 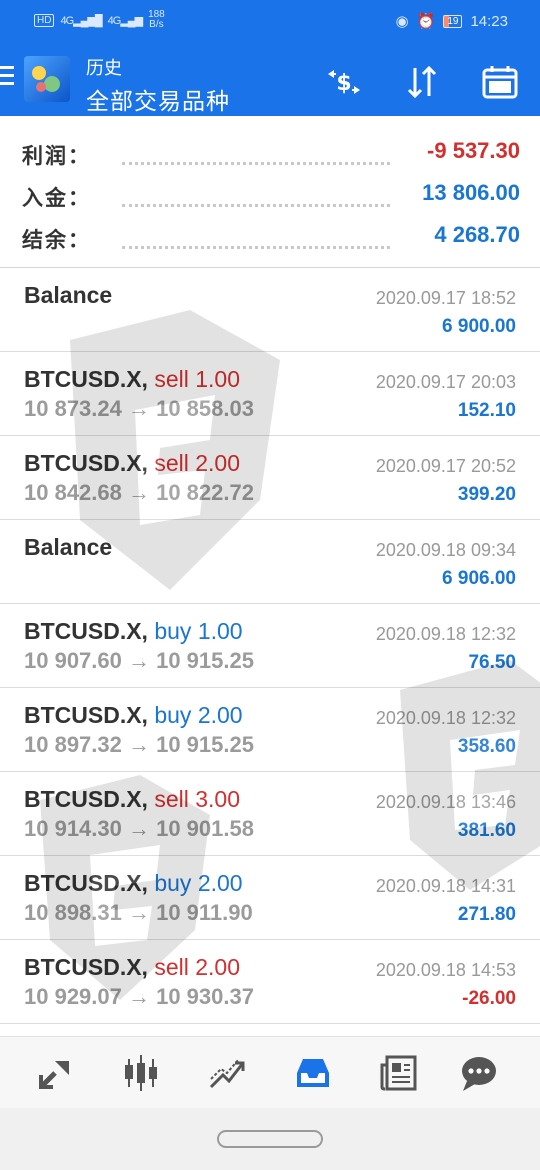 I want to click on item-profit: 399.20, so click(x=486, y=494).